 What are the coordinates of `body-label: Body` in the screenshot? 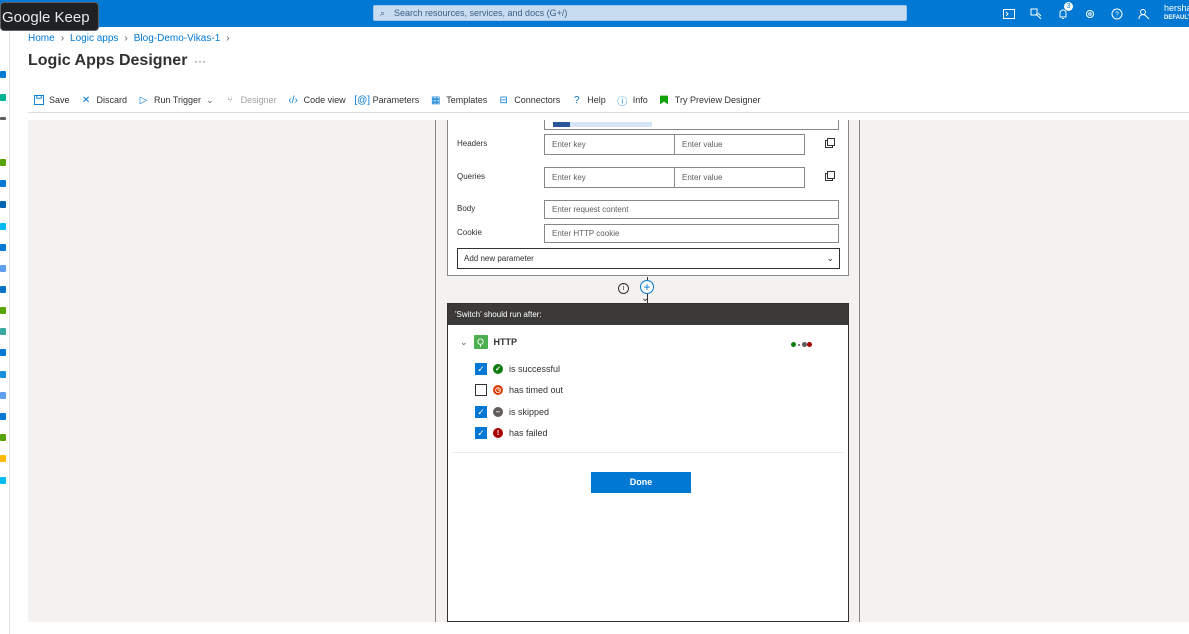 It's located at (466, 208).